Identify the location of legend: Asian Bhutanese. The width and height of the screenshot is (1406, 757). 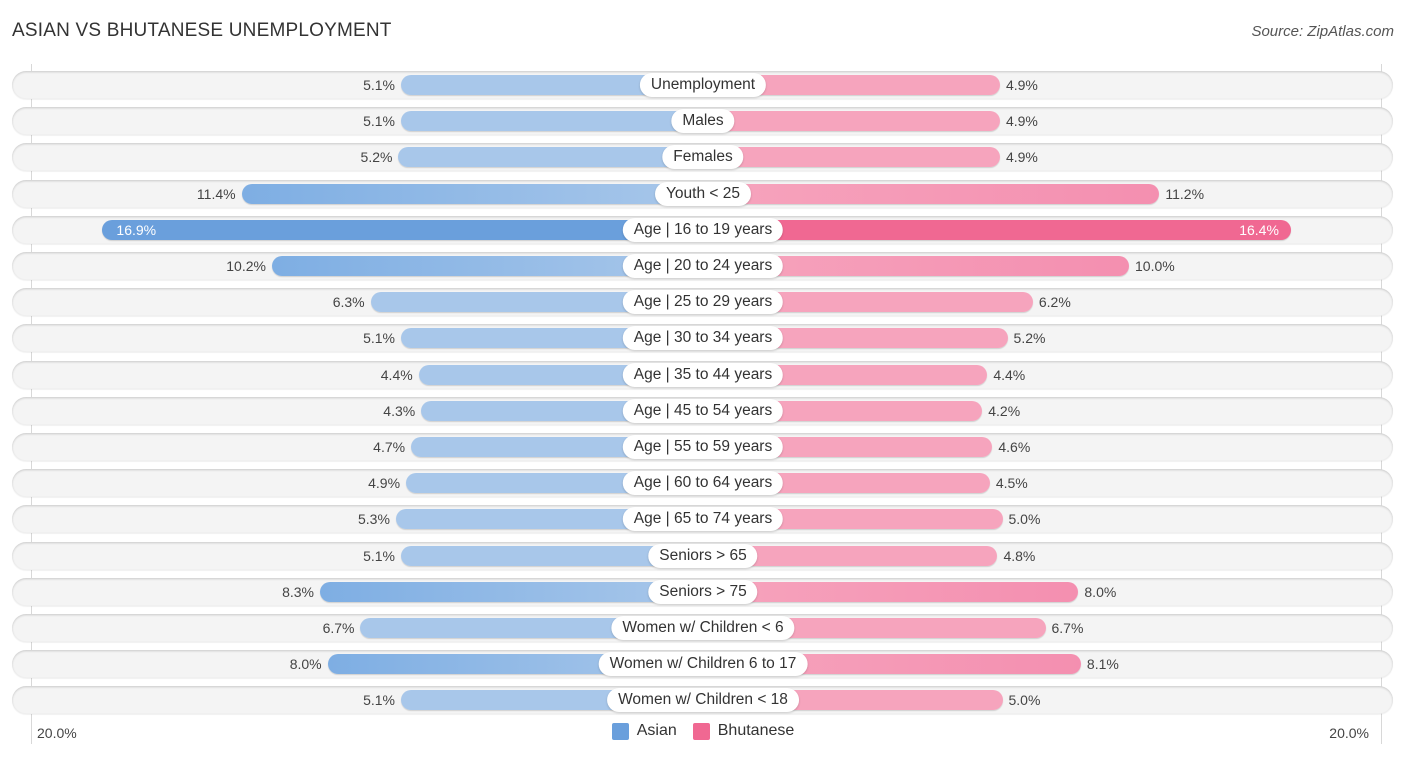
(703, 731).